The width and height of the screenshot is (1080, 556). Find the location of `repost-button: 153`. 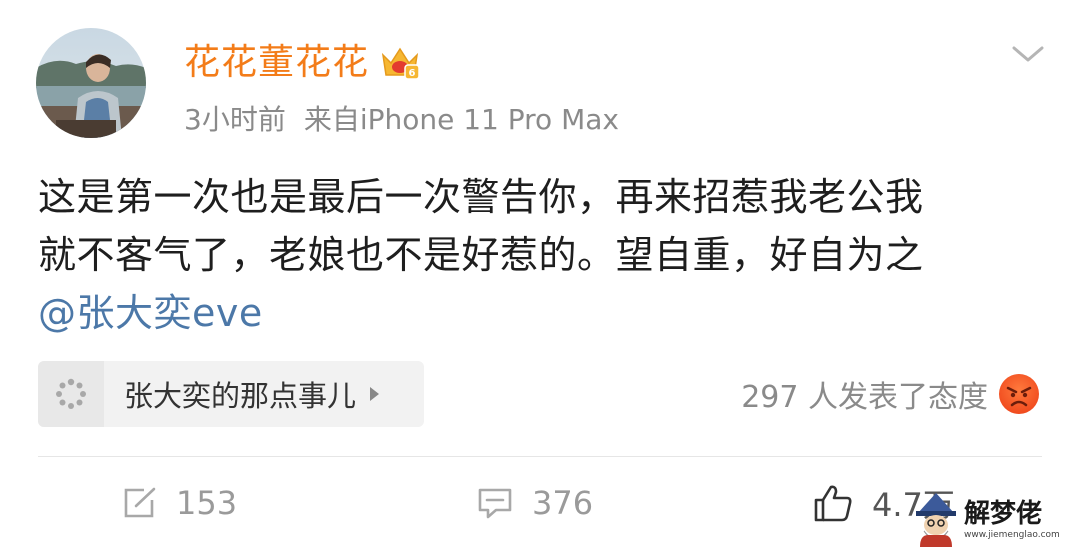

repost-button: 153 is located at coordinates (179, 503).